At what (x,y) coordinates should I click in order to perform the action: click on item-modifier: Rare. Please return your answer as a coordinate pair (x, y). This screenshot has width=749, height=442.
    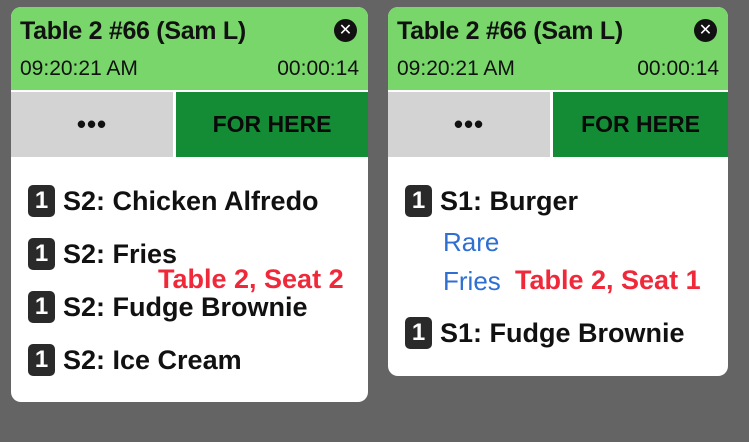
    Looking at the image, I should click on (471, 242).